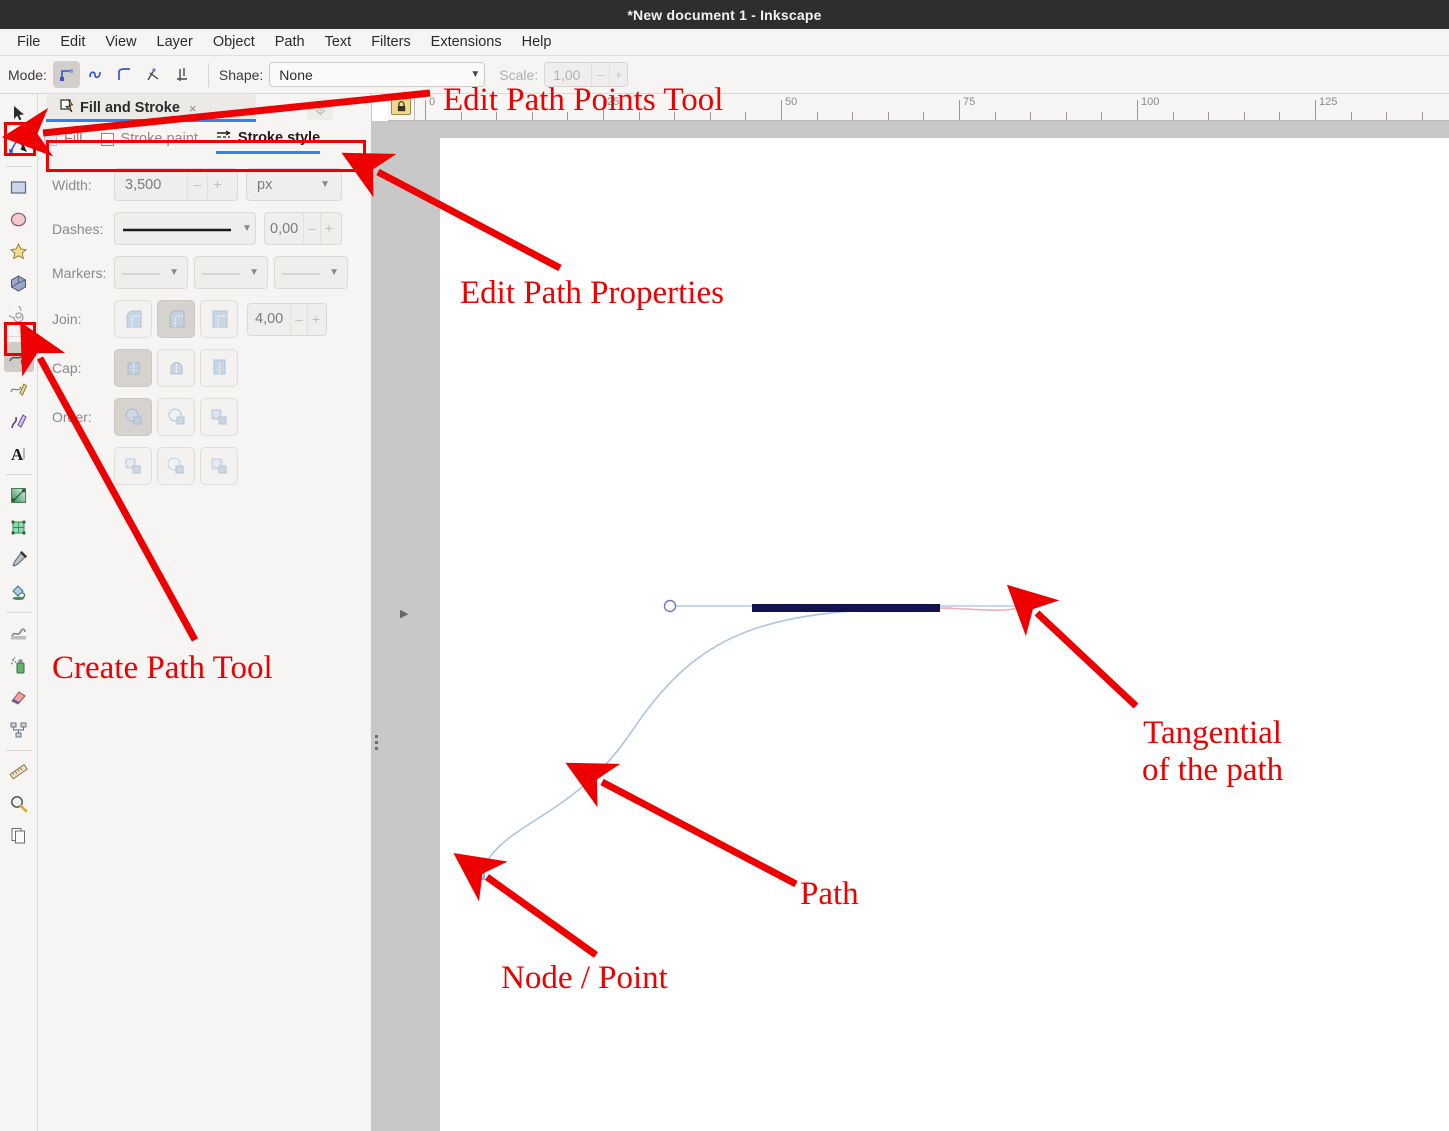  I want to click on annotation-node-point: Node / Point, so click(584, 978).